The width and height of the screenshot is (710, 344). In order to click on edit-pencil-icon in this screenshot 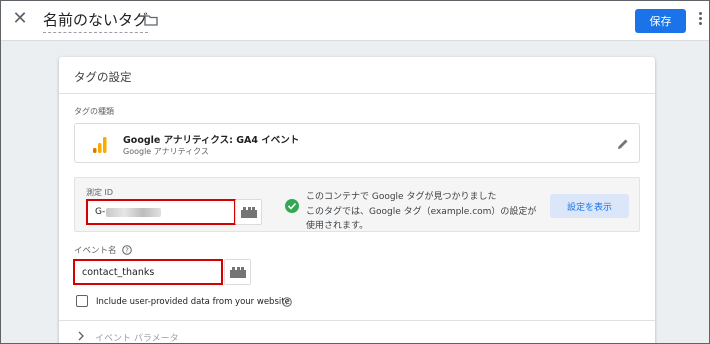, I will do `click(623, 144)`.